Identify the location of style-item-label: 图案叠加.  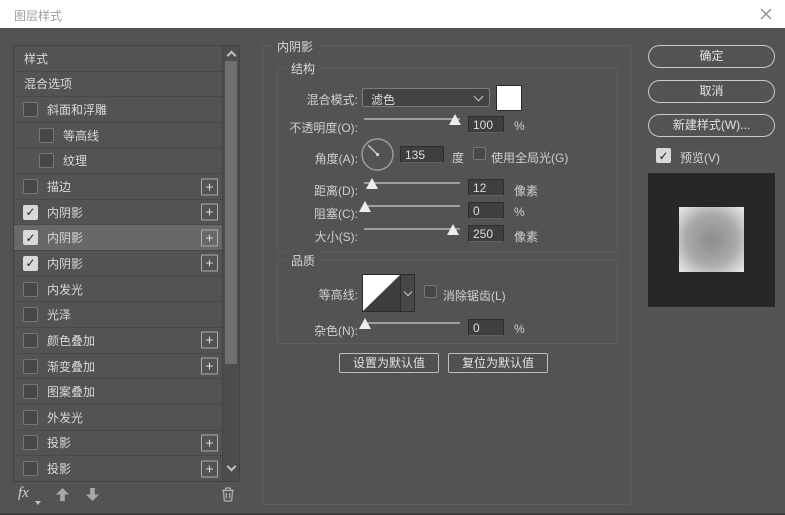
(71, 392).